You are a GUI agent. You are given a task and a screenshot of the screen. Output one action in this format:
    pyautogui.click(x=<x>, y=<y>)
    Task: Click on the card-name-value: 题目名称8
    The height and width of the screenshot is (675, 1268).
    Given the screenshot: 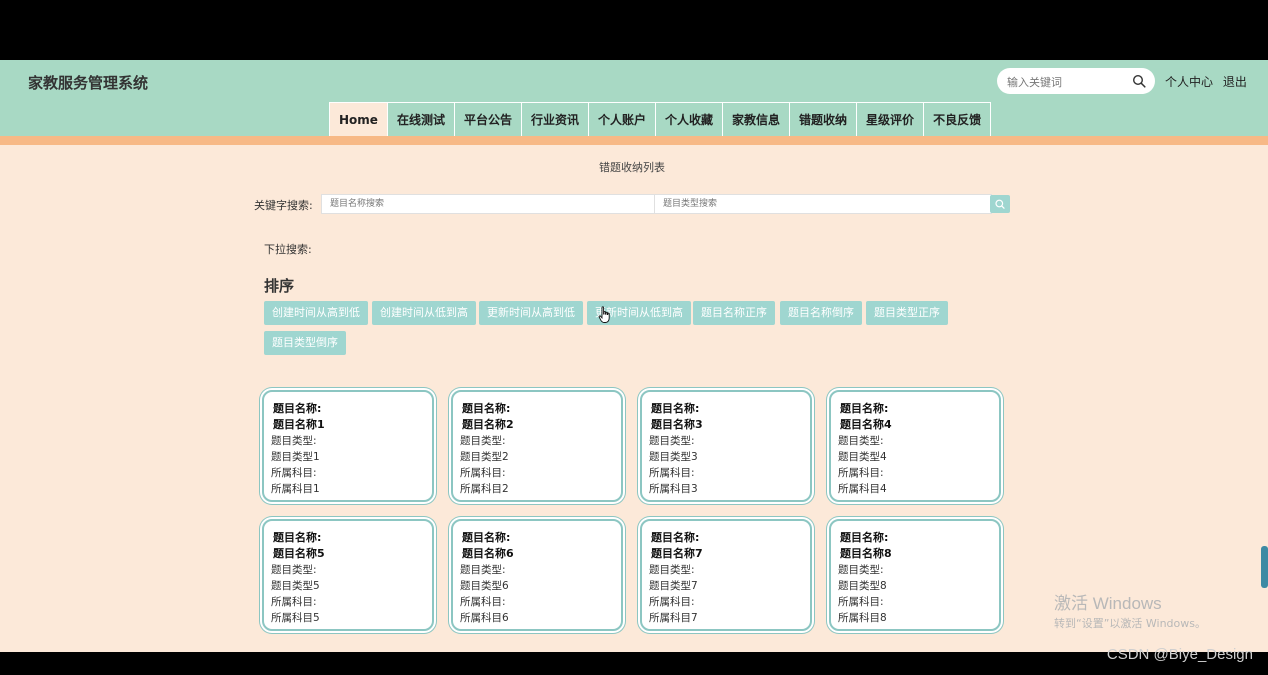 What is the action you would take?
    pyautogui.click(x=866, y=553)
    